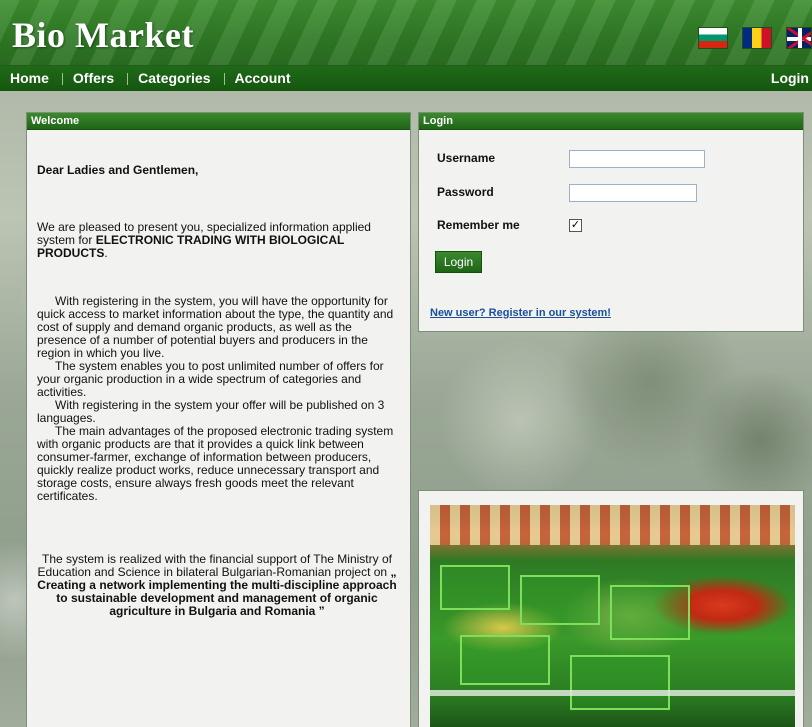 Image resolution: width=812 pixels, height=727 pixels. Describe the element at coordinates (176, 78) in the screenshot. I see `nav-categories: Categories` at that location.